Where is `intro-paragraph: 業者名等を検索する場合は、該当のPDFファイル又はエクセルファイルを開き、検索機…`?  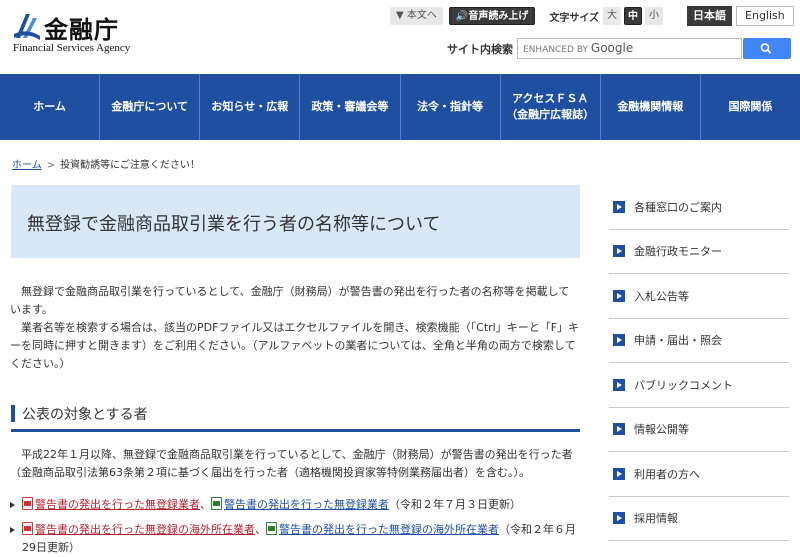
intro-paragraph: 業者名等を検索する場合は、該当のPDFファイル又はエクセルファイルを開き、検索機… is located at coordinates (295, 345).